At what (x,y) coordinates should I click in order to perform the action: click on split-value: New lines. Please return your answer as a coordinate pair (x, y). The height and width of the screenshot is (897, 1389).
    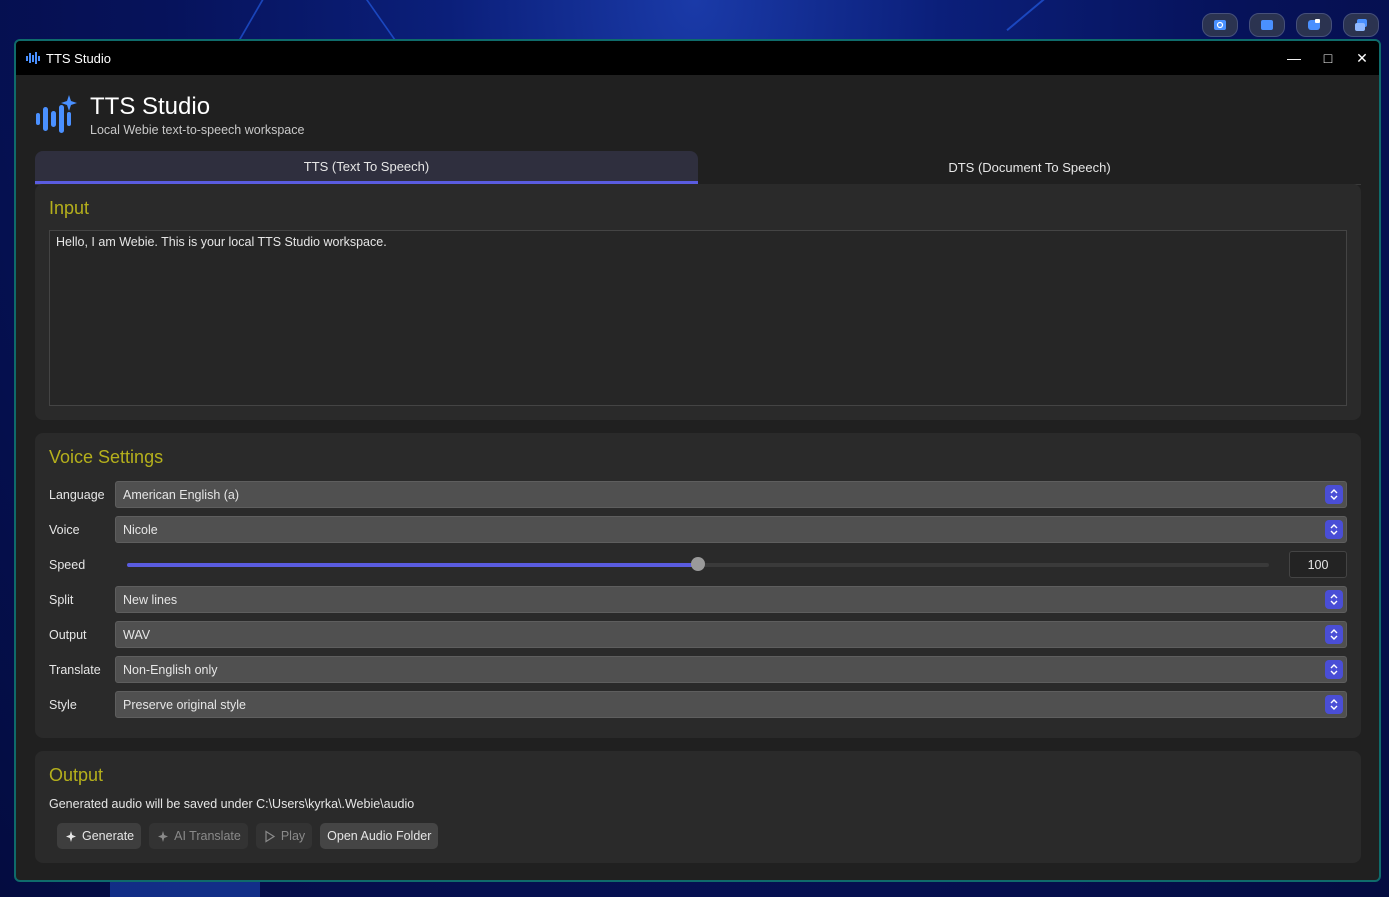
    Looking at the image, I should click on (150, 599).